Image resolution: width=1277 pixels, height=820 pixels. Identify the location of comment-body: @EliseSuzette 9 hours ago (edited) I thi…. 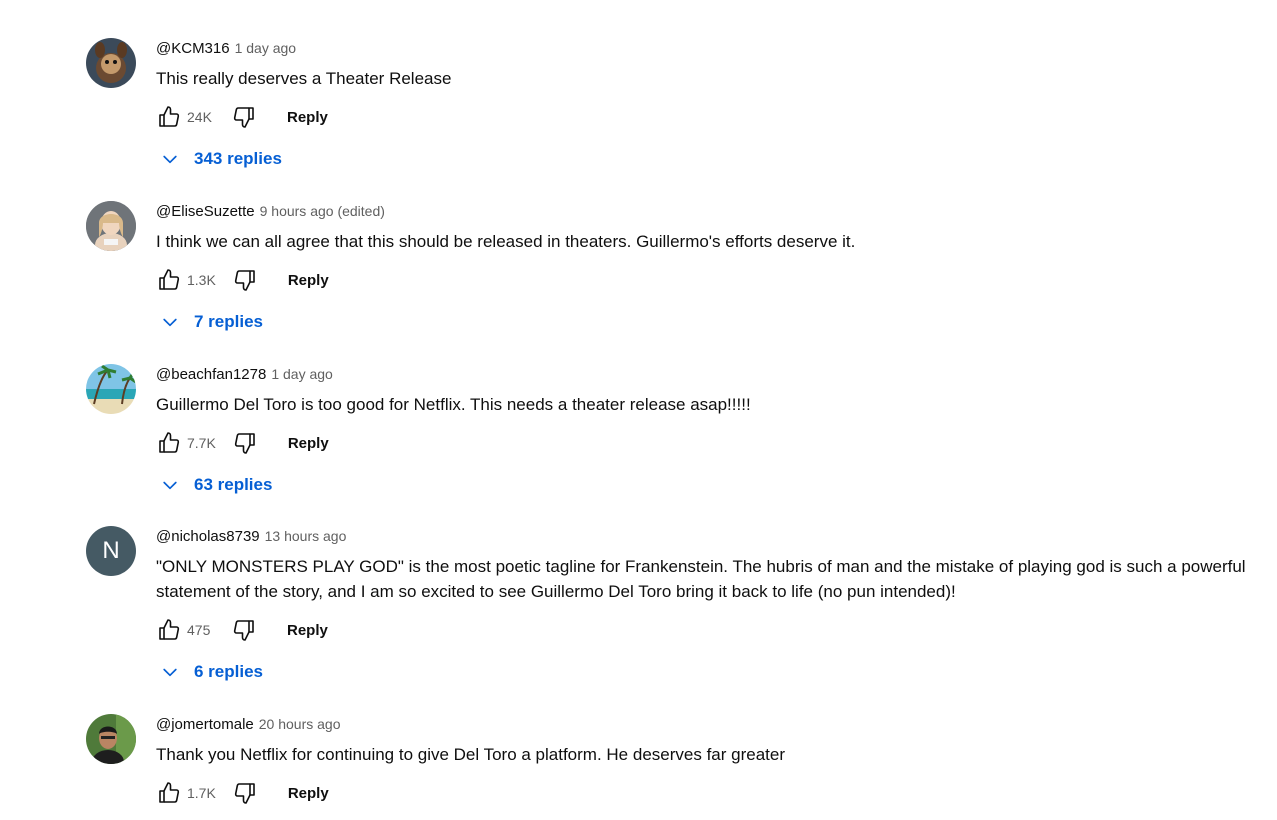
(713, 270).